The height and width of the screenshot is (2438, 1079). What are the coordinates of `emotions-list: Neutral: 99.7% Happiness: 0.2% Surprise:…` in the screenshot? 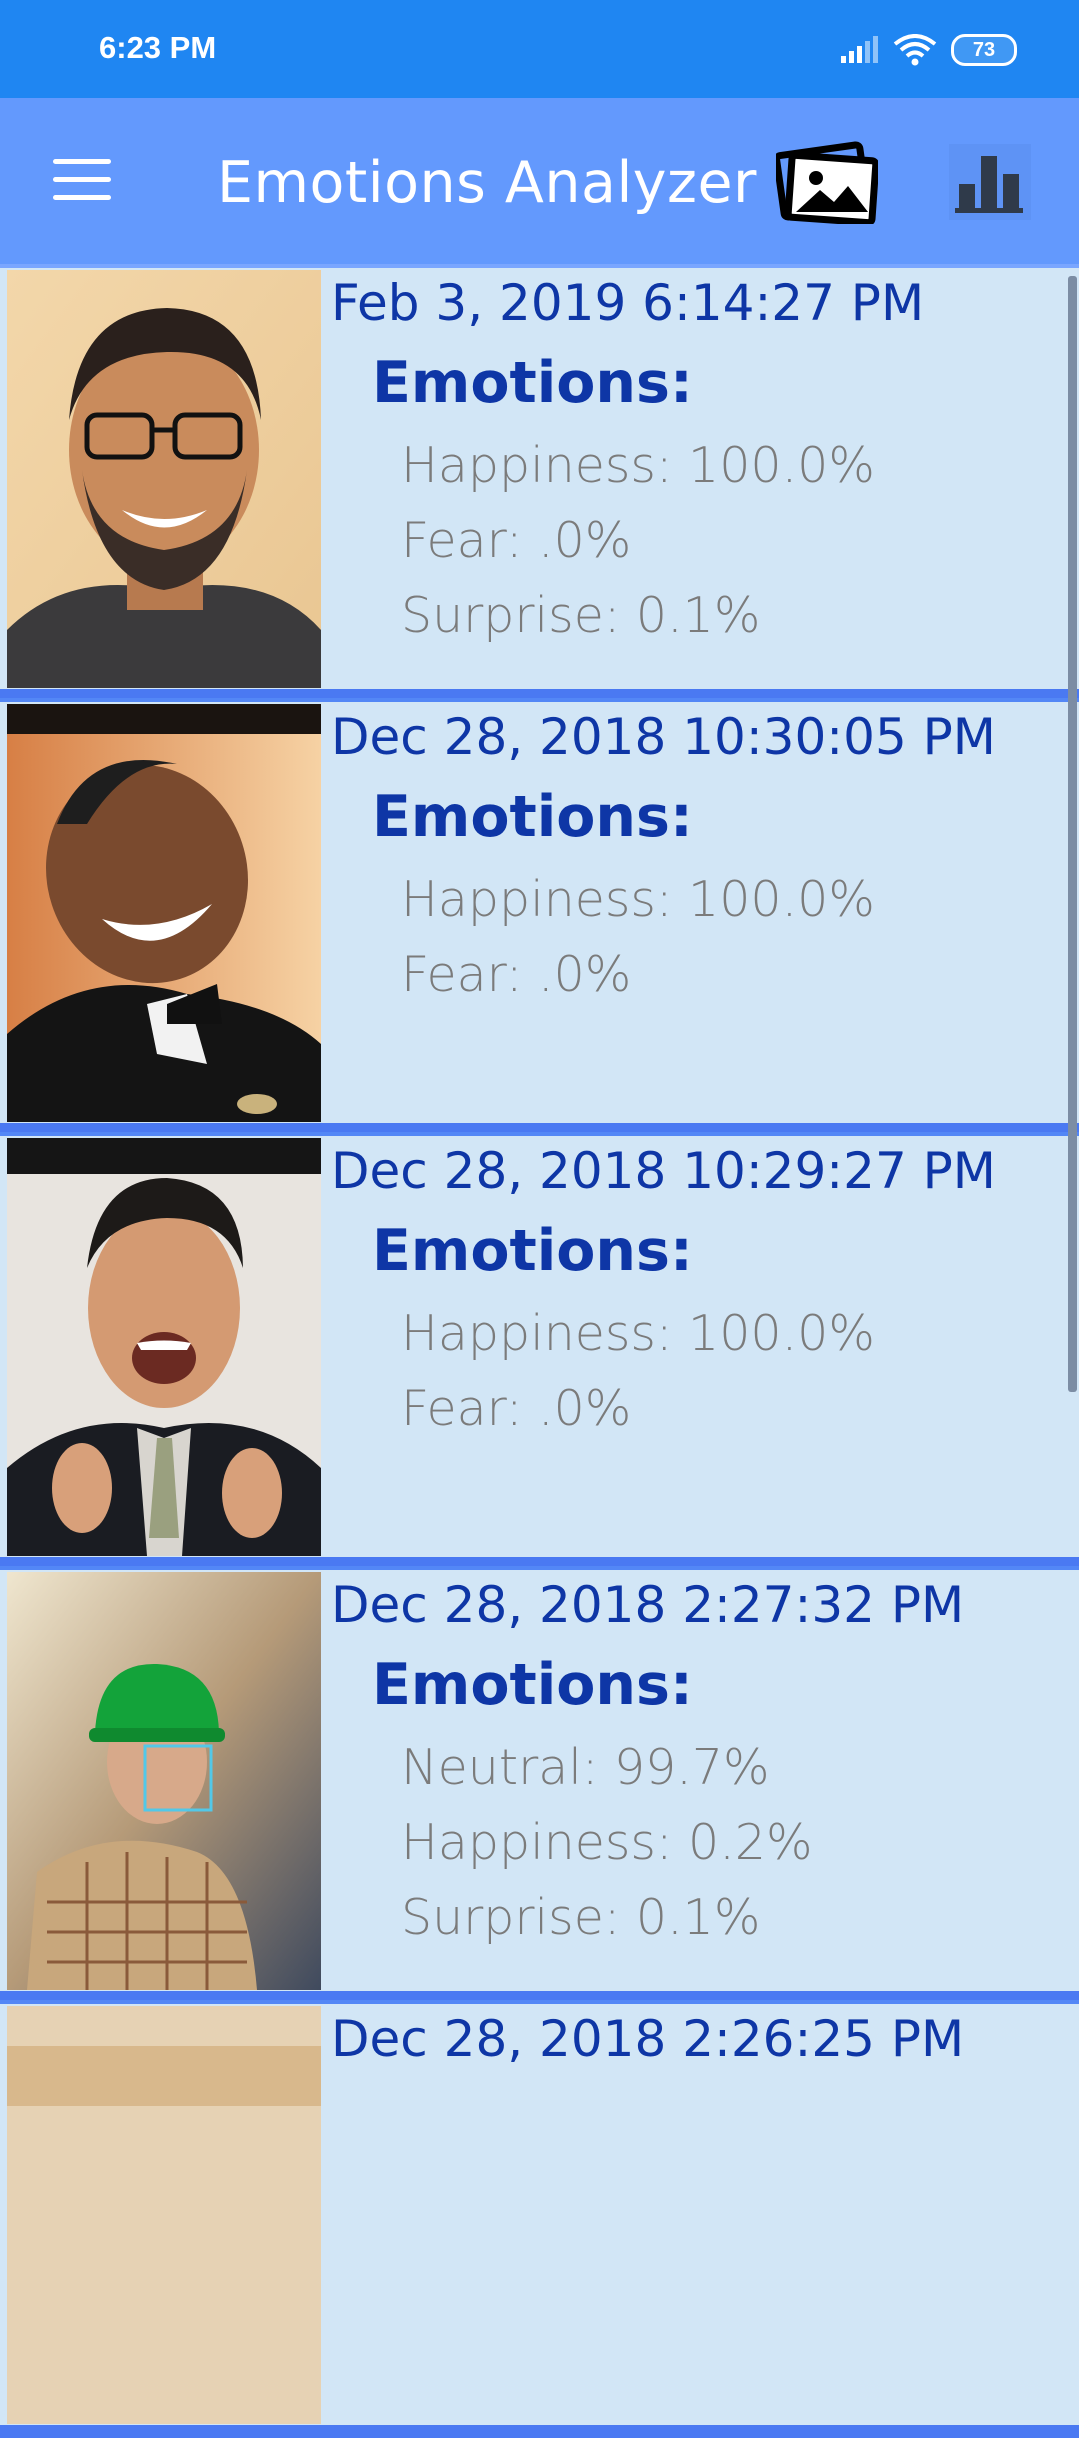 It's located at (607, 1842).